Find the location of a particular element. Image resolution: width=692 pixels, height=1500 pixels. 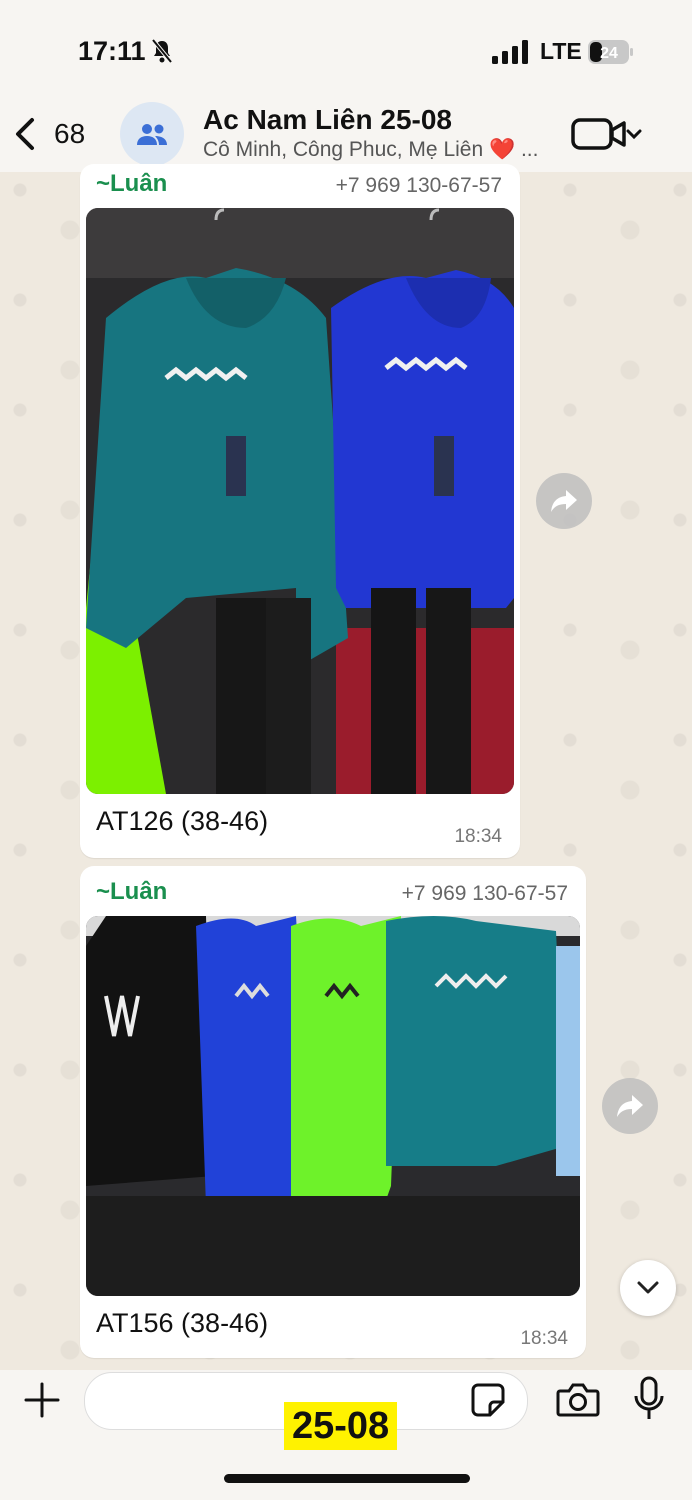

message-caption: AT156 (38-46) is located at coordinates (182, 1323).